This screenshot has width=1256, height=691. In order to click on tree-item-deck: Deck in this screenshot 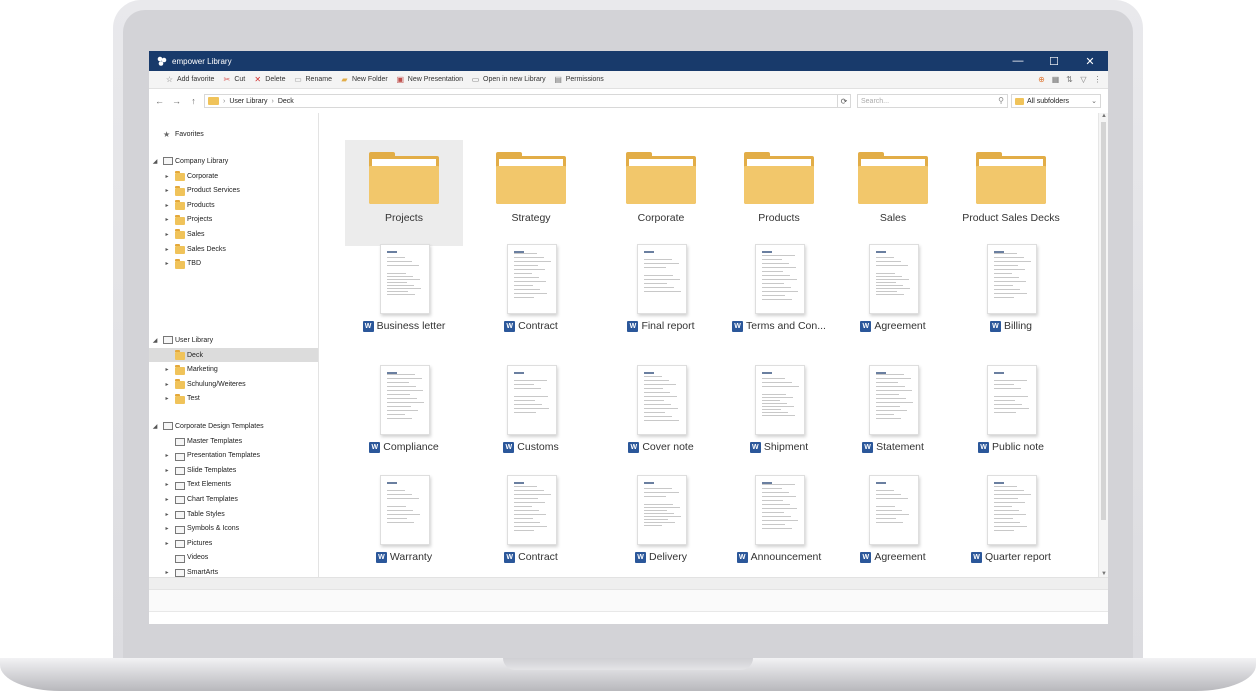, I will do `click(233, 355)`.